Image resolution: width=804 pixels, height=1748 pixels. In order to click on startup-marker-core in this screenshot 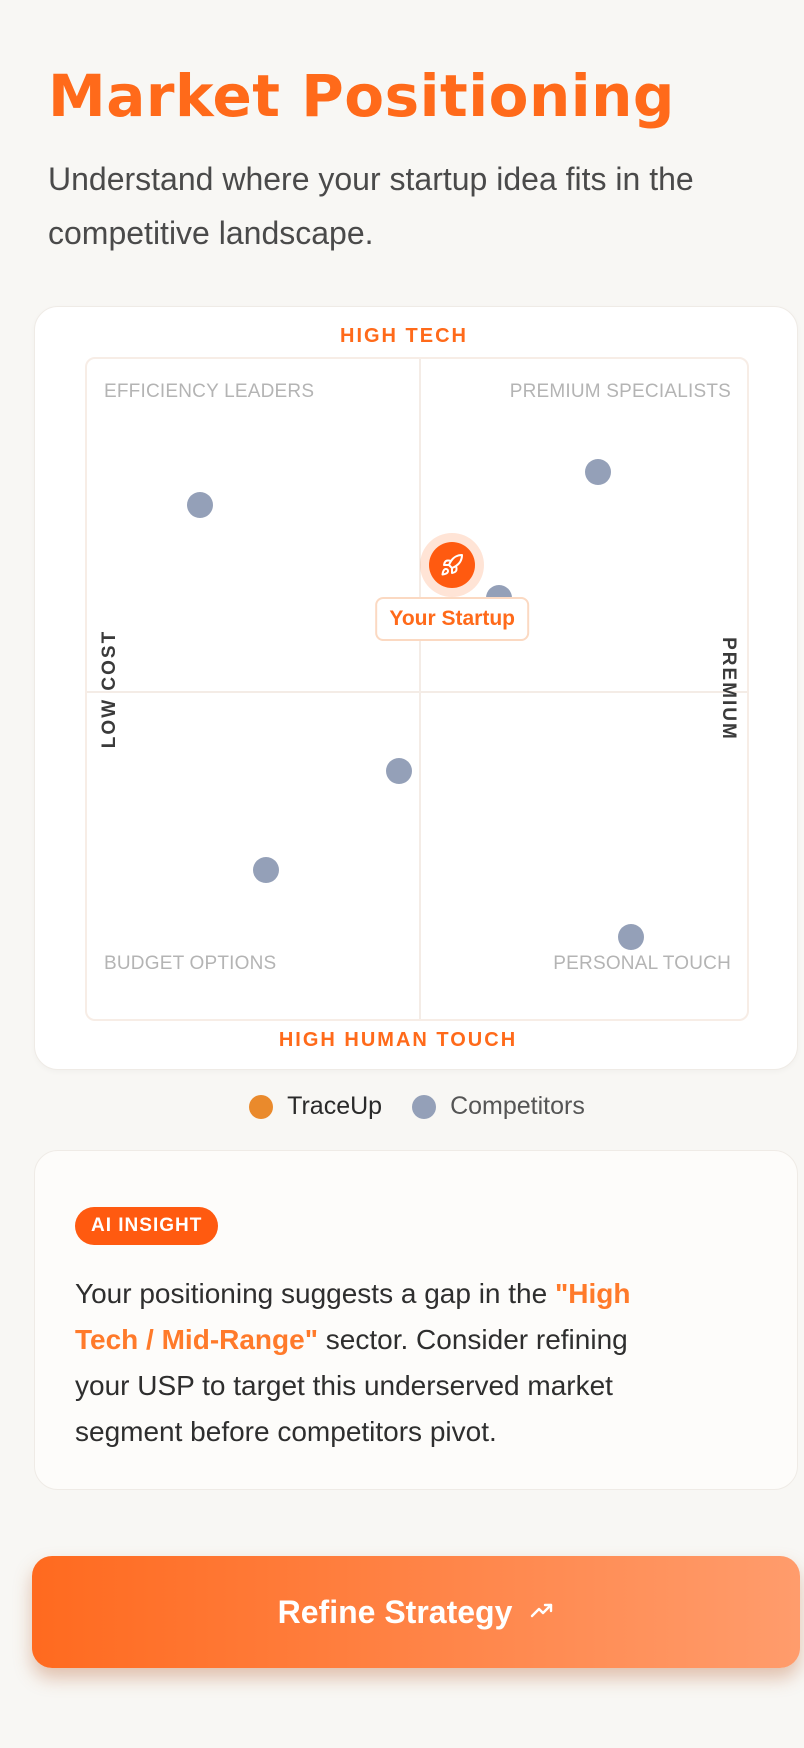, I will do `click(452, 564)`.